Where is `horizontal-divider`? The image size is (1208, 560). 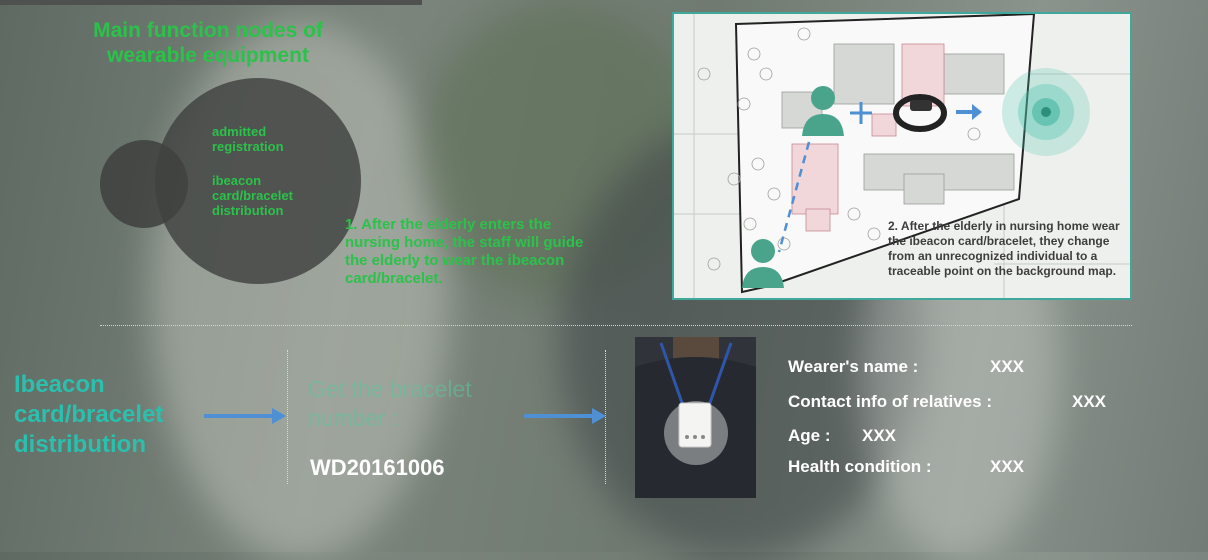
horizontal-divider is located at coordinates (616, 325).